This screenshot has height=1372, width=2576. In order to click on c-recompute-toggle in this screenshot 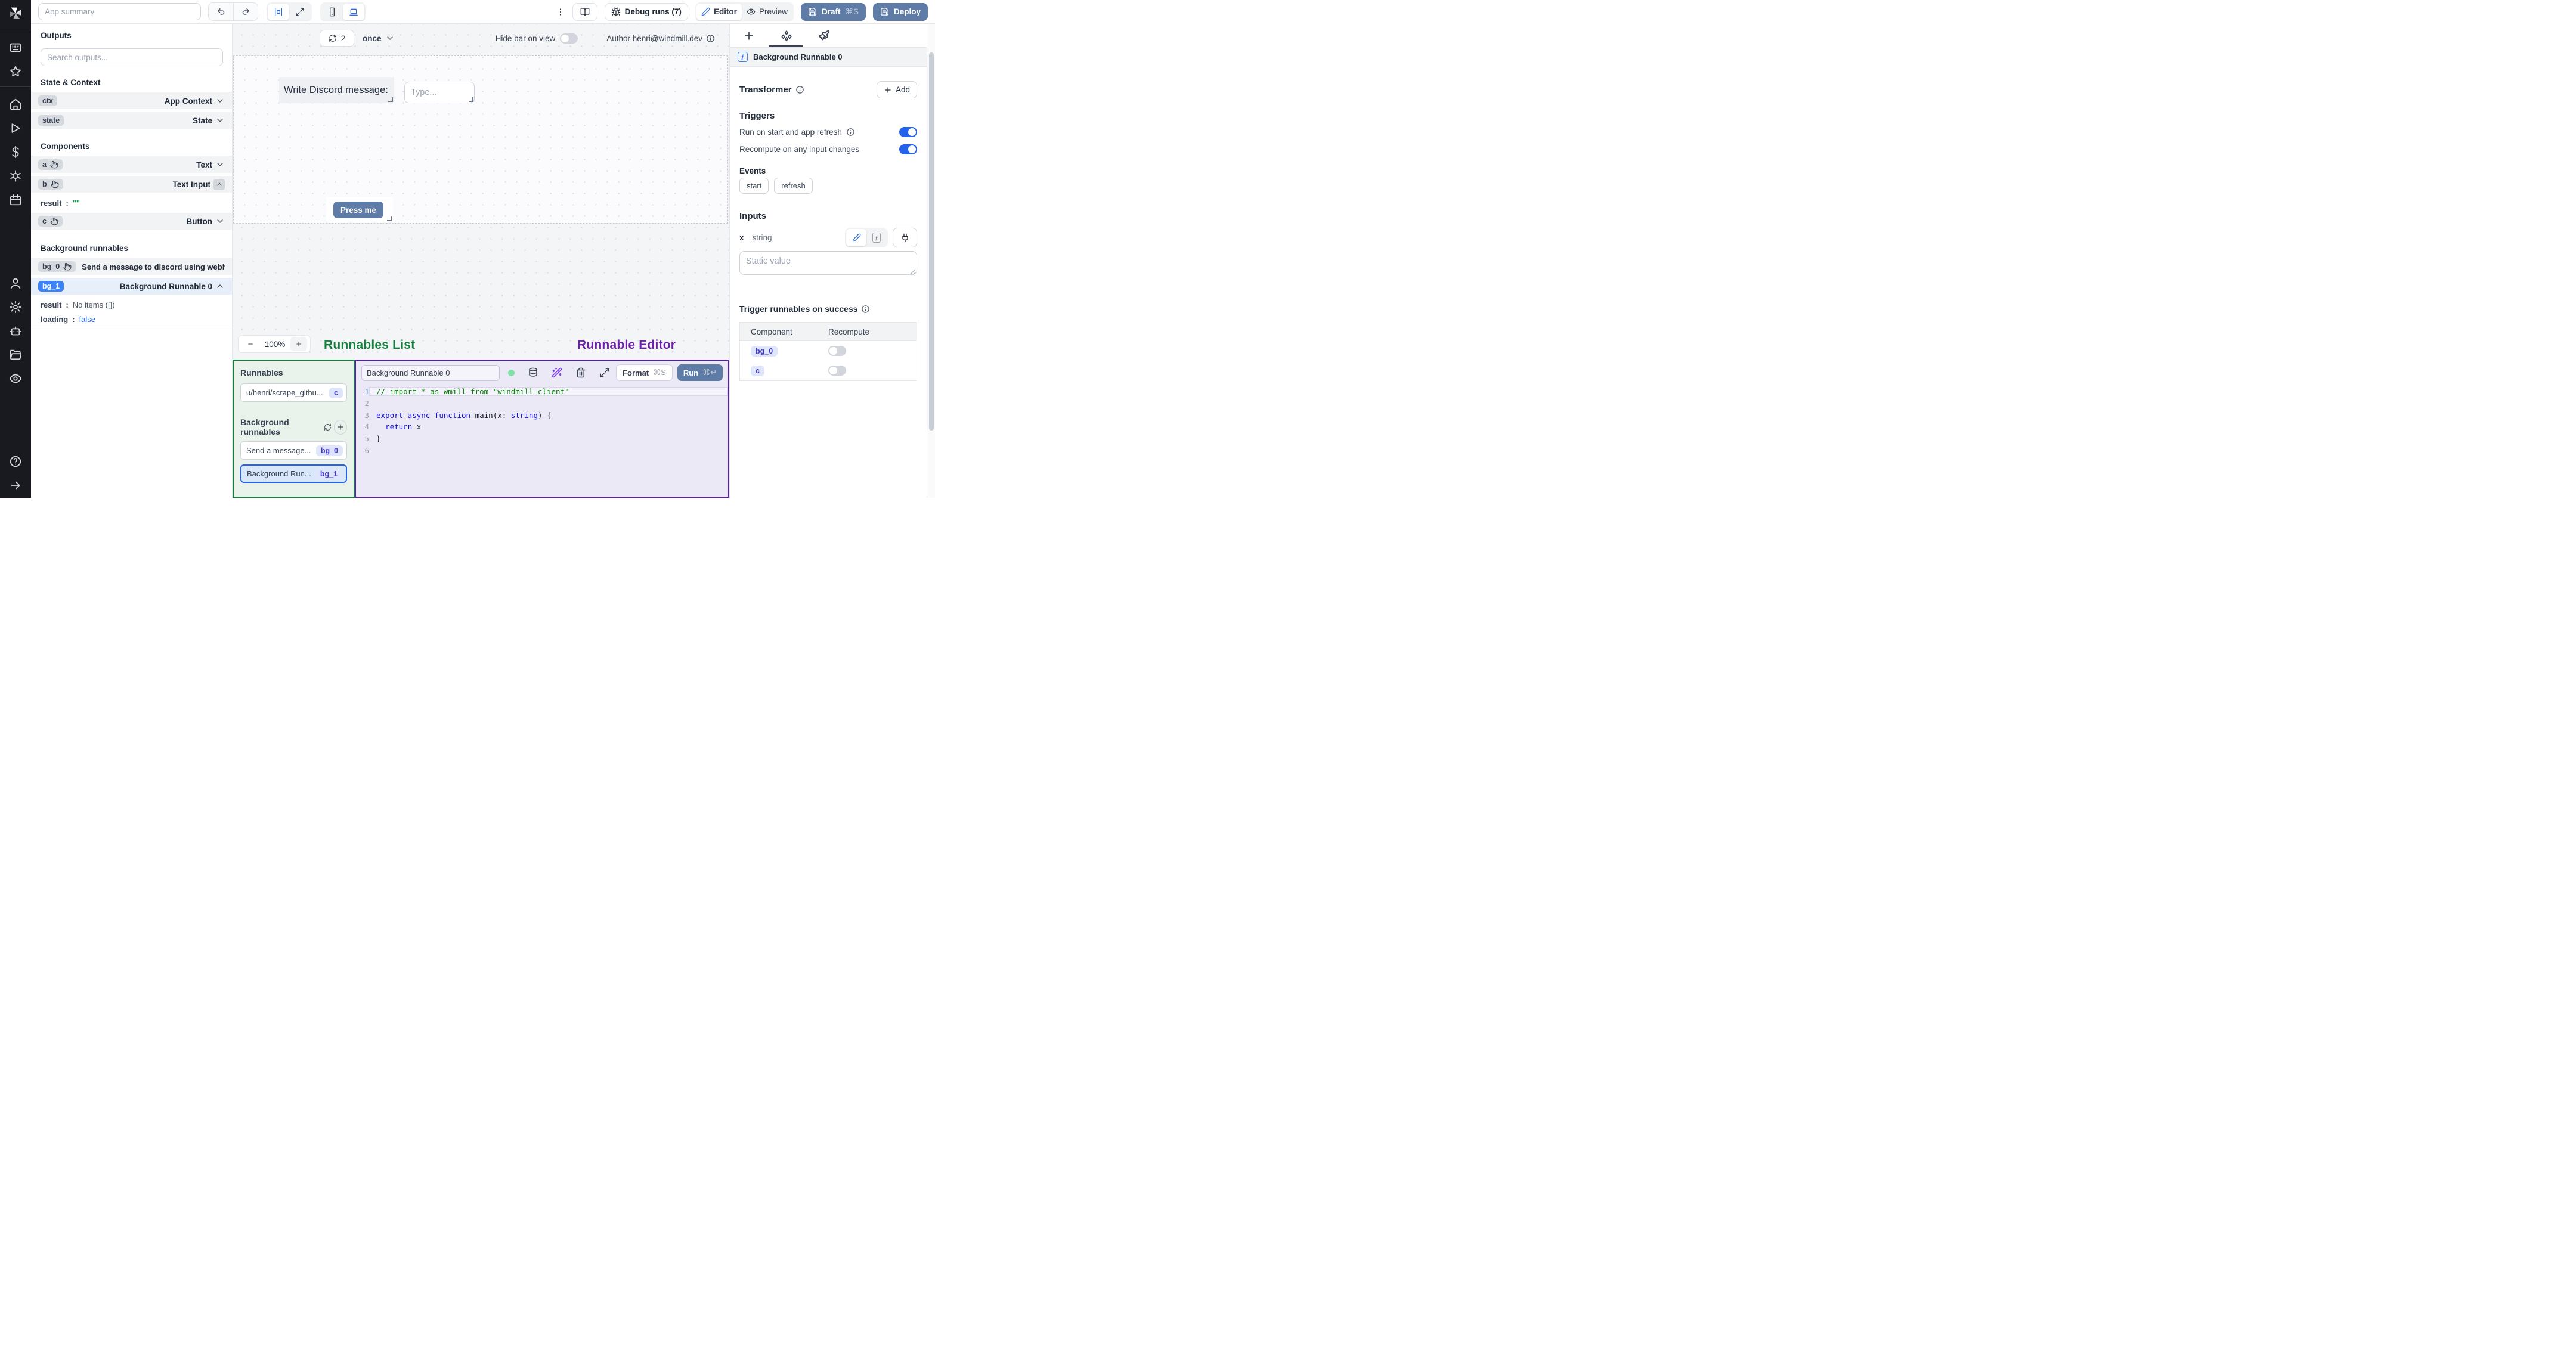, I will do `click(837, 371)`.